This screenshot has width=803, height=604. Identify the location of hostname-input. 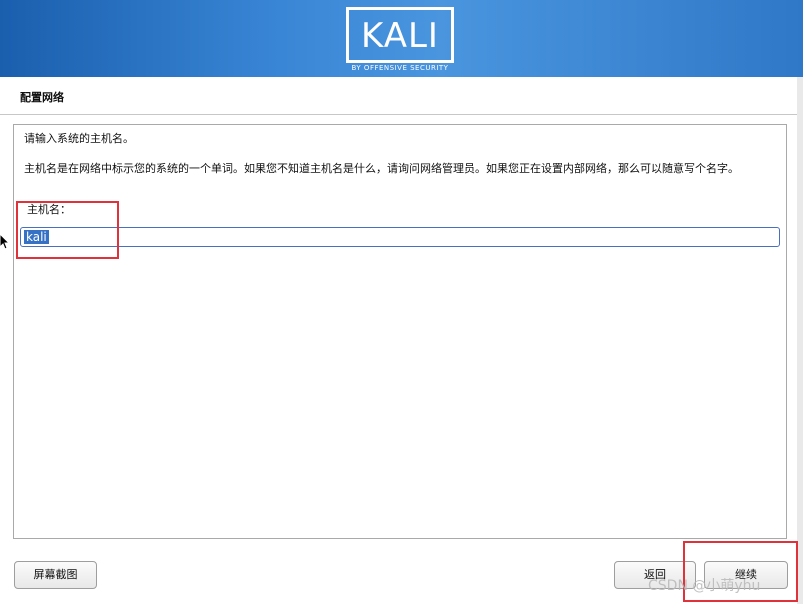
(400, 237).